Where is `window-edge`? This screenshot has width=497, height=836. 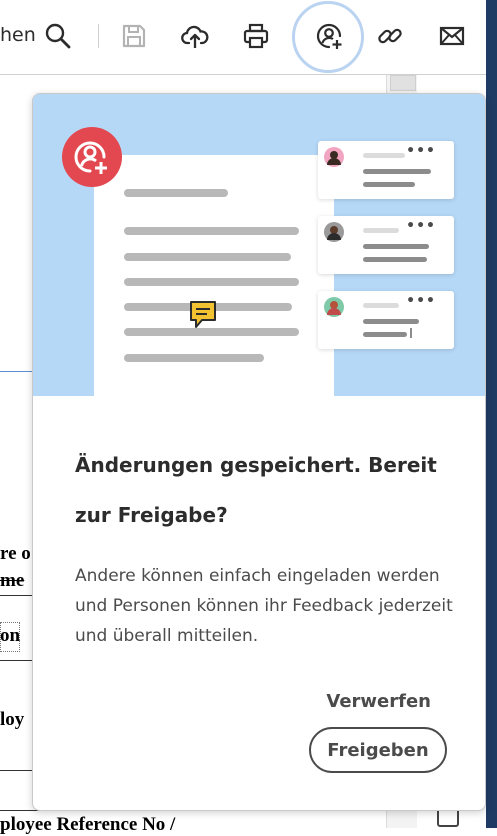
window-edge is located at coordinates (491, 414).